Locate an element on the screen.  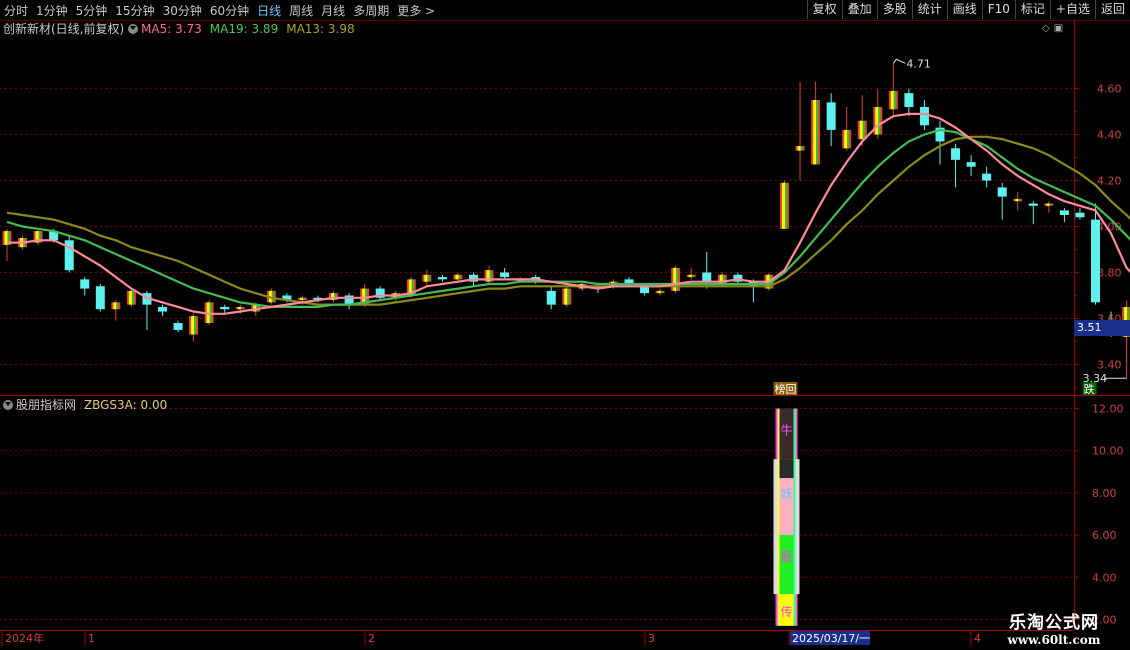
signal-char: 妖 is located at coordinates (787, 494).